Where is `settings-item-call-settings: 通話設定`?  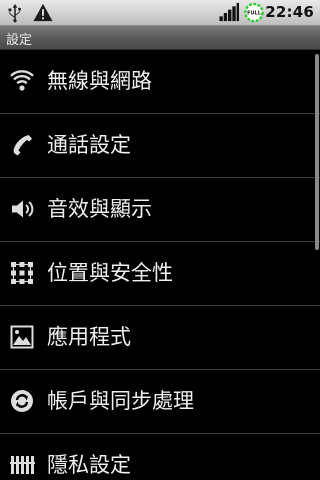 settings-item-call-settings: 通話設定 is located at coordinates (160, 146).